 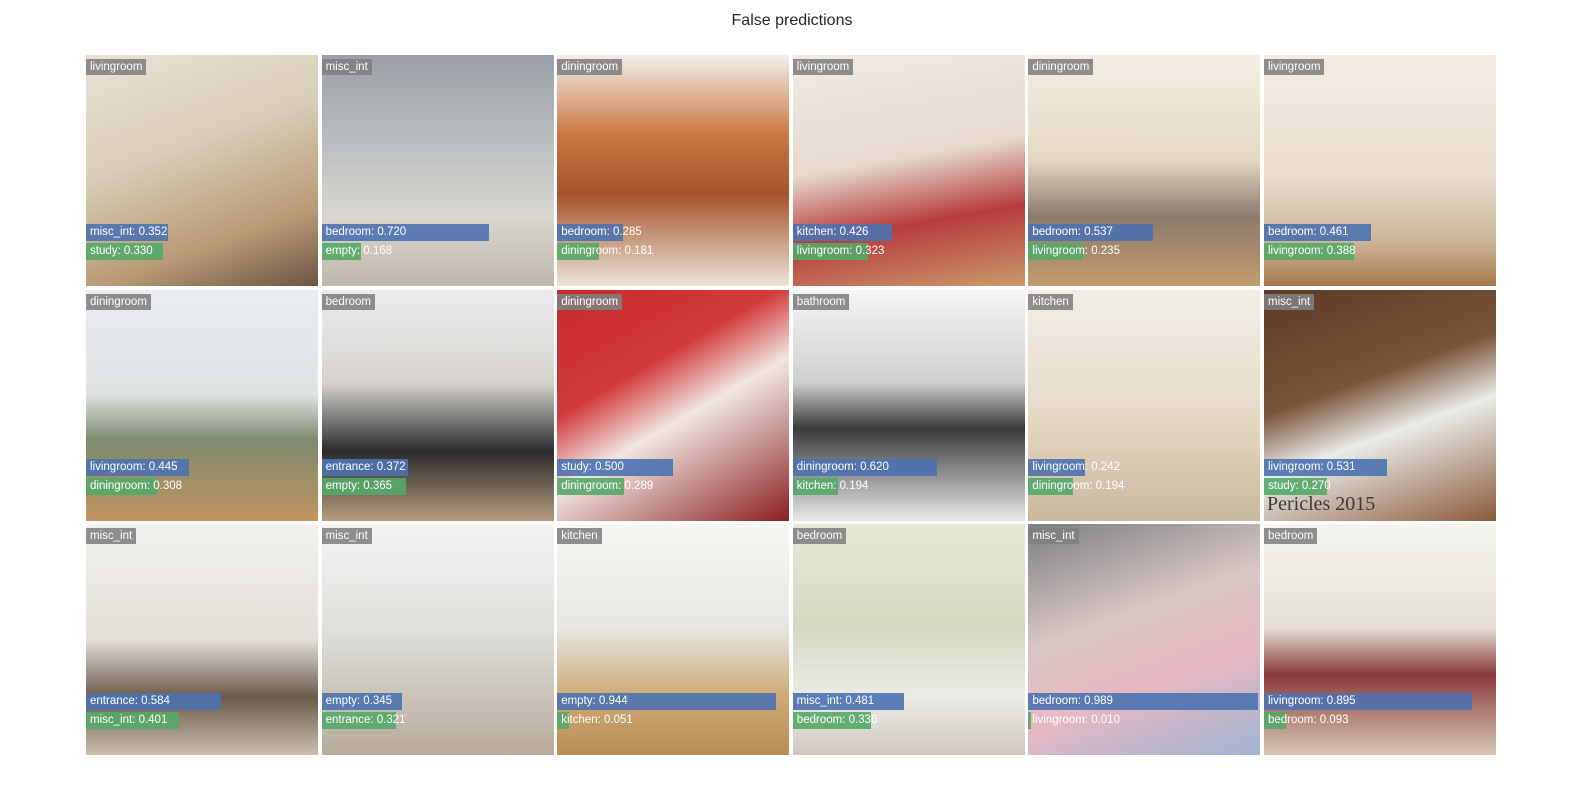 I want to click on top-prediction-row: bedroom: 0.989, so click(x=1144, y=701).